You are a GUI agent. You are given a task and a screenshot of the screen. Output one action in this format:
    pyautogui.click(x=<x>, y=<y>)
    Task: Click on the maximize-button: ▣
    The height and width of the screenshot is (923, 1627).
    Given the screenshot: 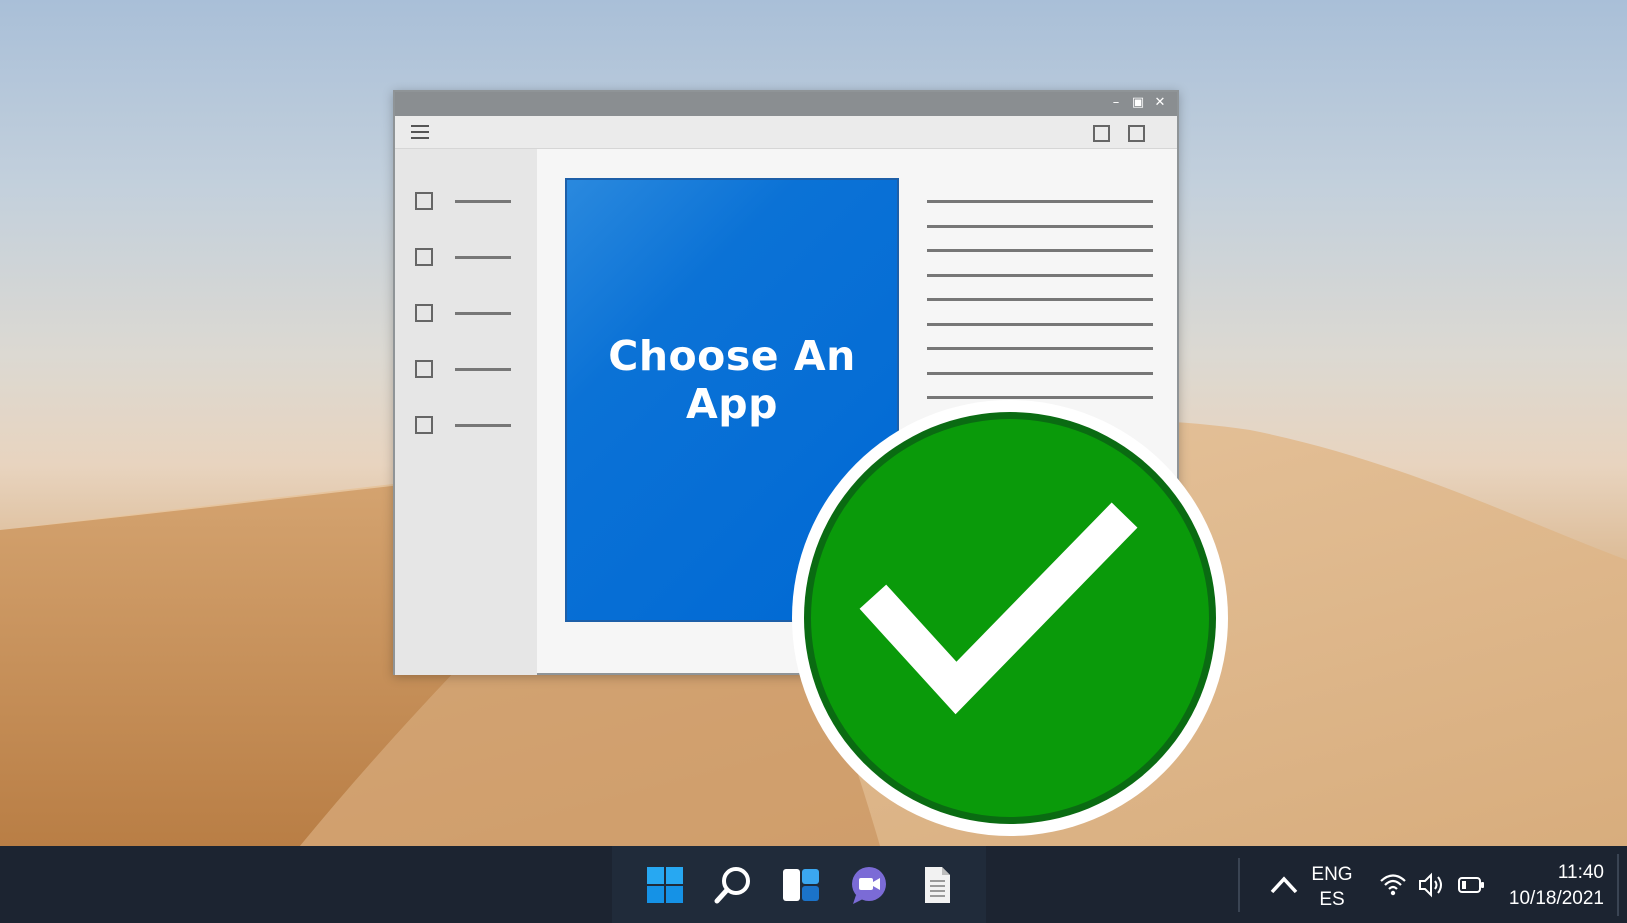 What is the action you would take?
    pyautogui.click(x=1138, y=103)
    